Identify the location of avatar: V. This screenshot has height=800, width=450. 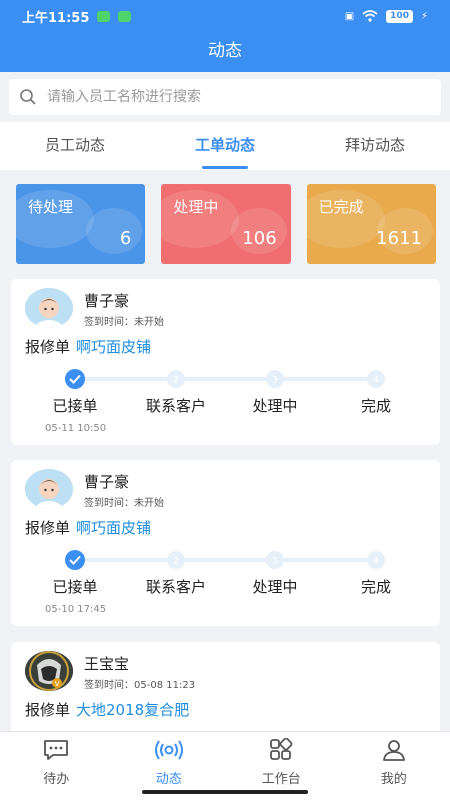
(49, 671).